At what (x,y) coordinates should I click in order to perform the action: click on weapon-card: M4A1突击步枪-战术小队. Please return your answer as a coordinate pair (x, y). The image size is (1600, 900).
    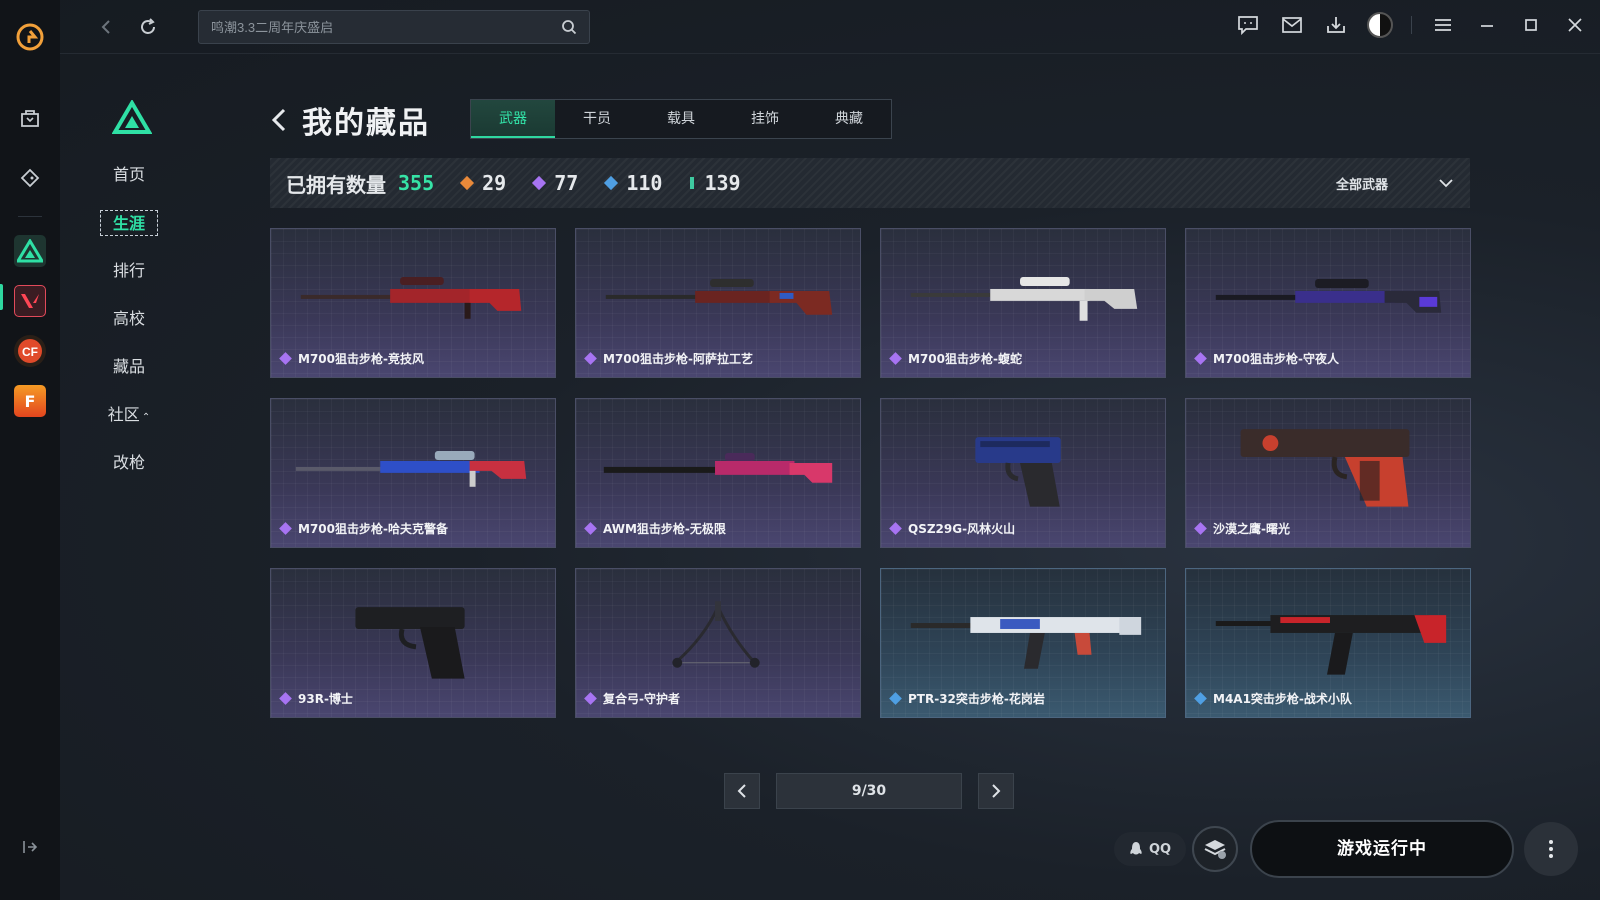
    Looking at the image, I should click on (1328, 643).